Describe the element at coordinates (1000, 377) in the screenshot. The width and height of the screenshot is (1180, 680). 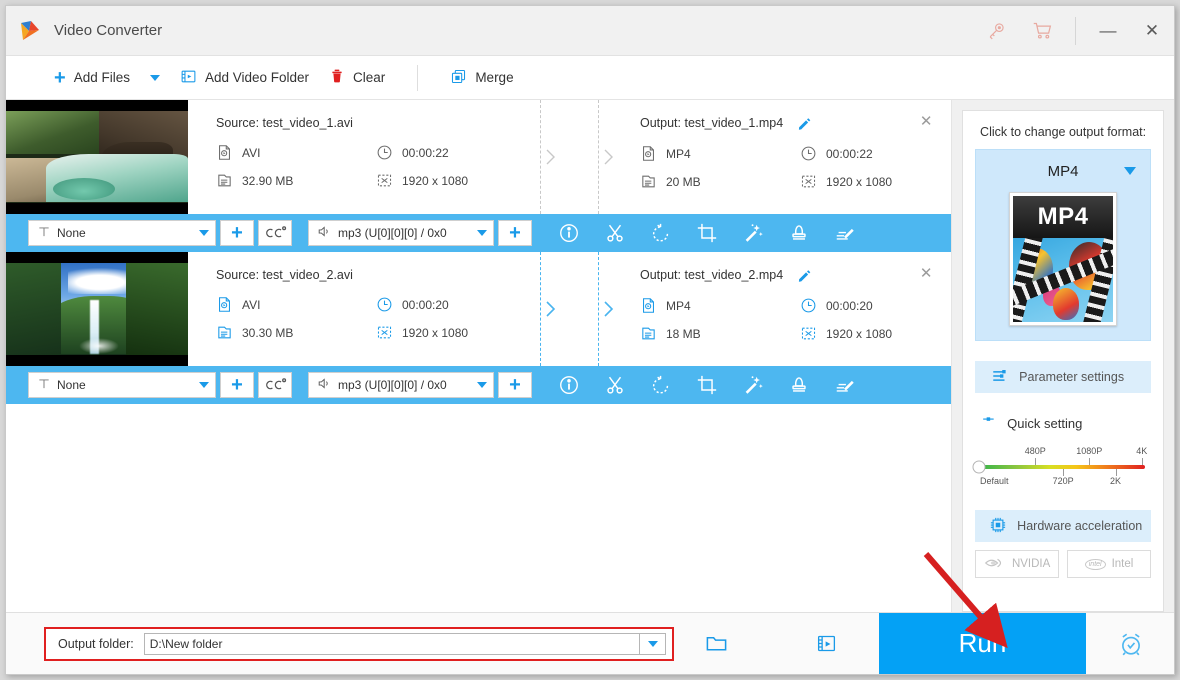
I see `sliders-icon` at that location.